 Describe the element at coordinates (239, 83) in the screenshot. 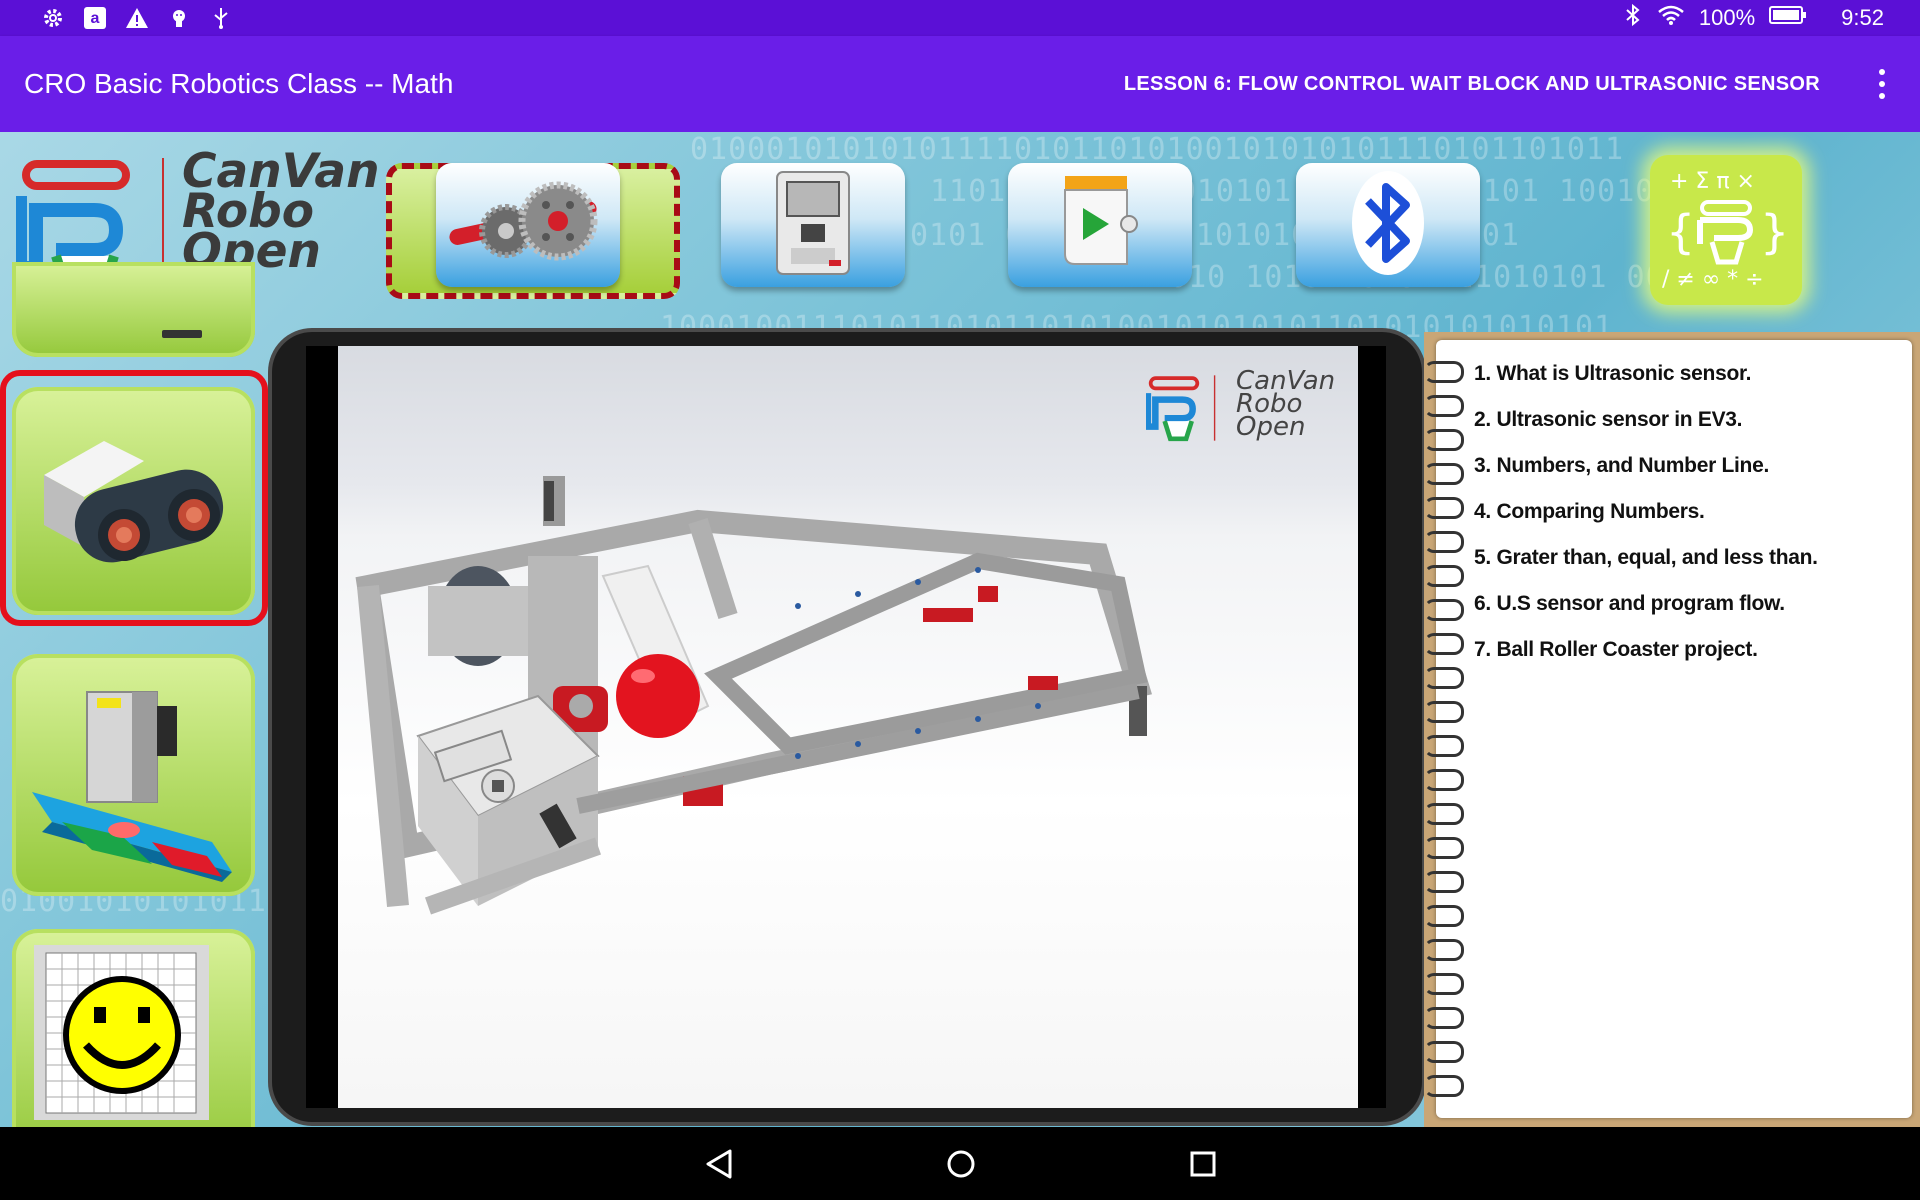

I see `app-title: CRO Basic Robotics Class -- Math` at that location.